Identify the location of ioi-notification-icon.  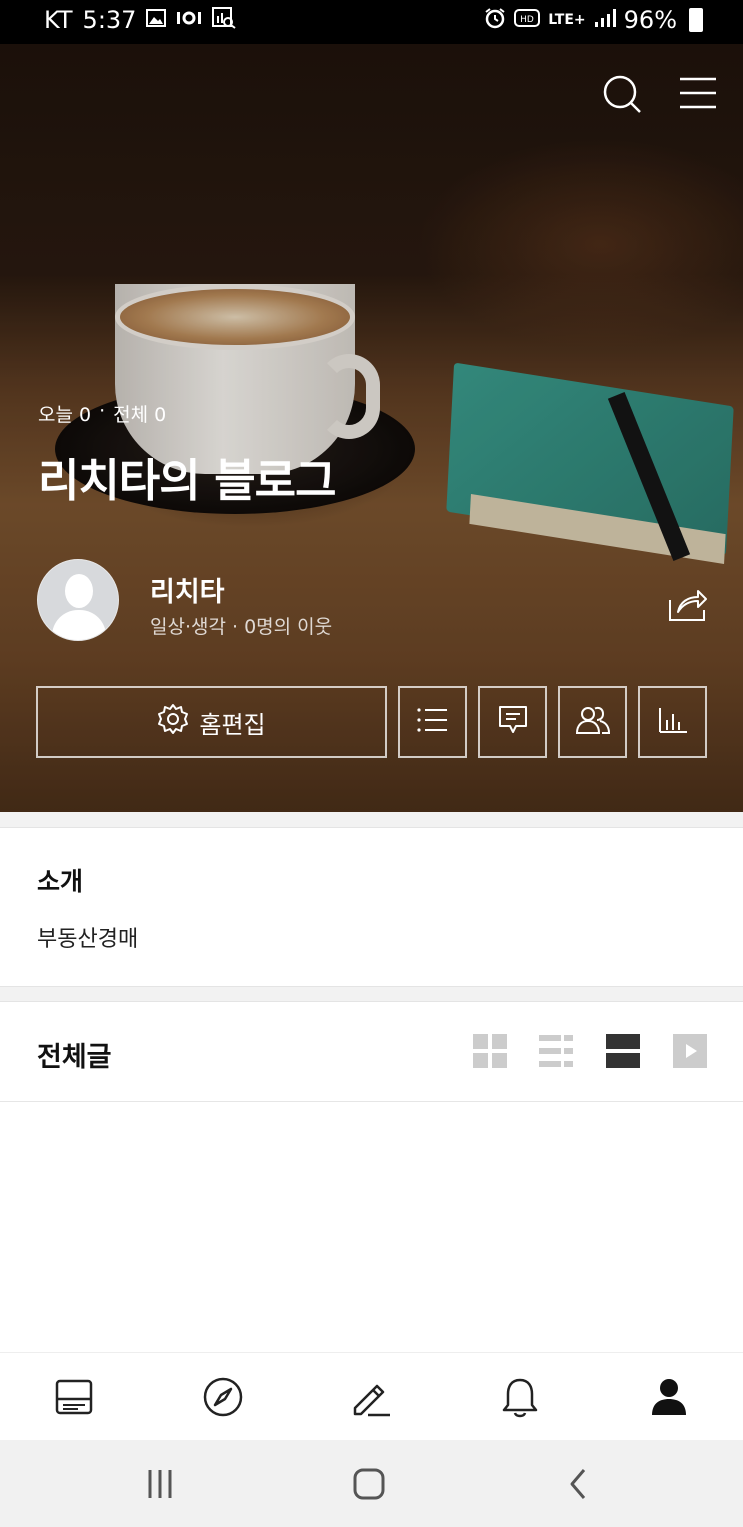
(189, 20).